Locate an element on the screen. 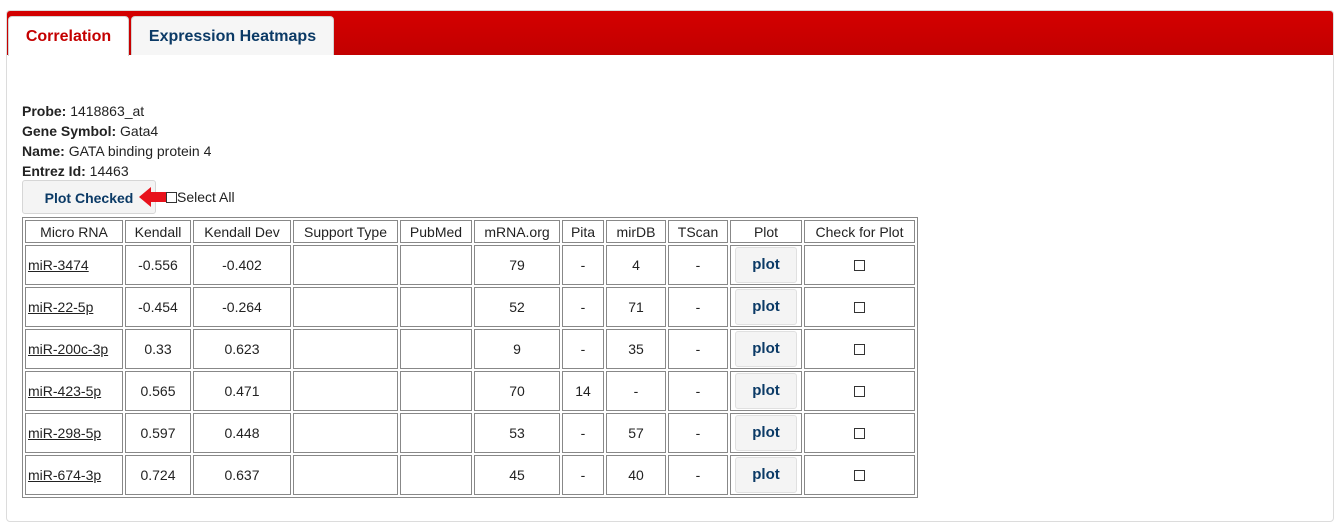  cell-micro-rna: miR-200c-3p is located at coordinates (74, 349).